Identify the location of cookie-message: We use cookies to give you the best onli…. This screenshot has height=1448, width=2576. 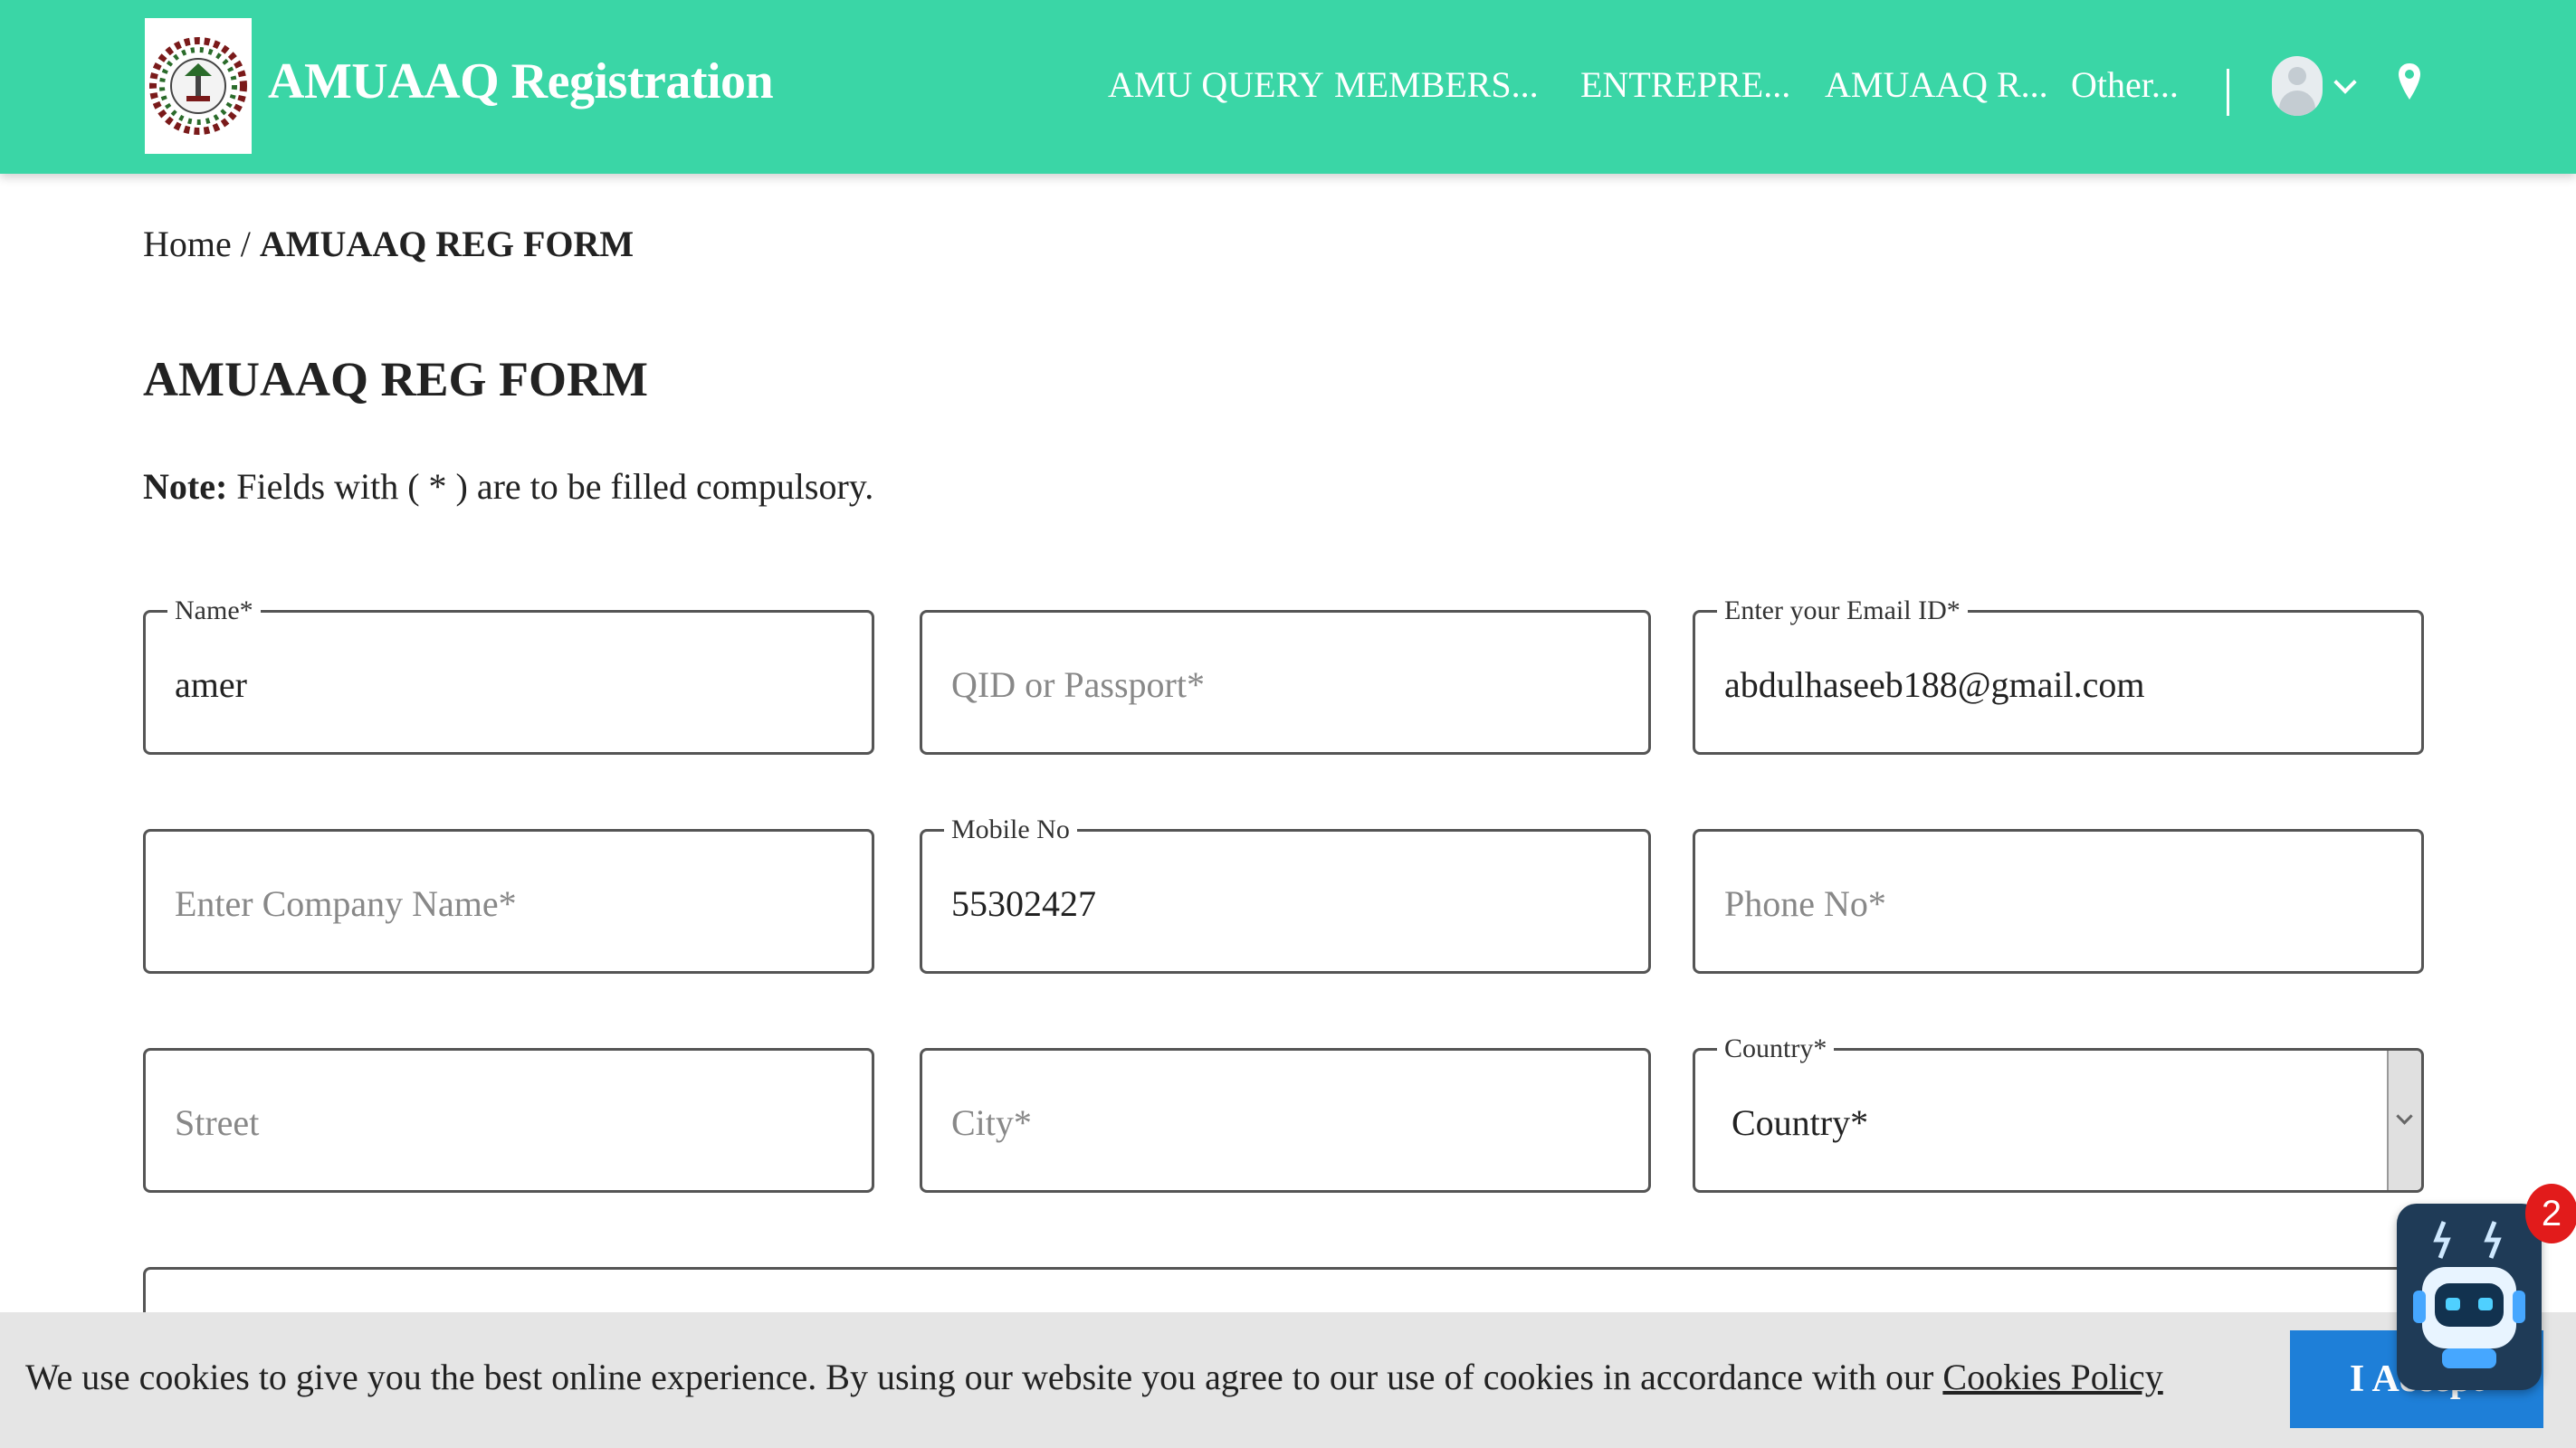
(1094, 1377).